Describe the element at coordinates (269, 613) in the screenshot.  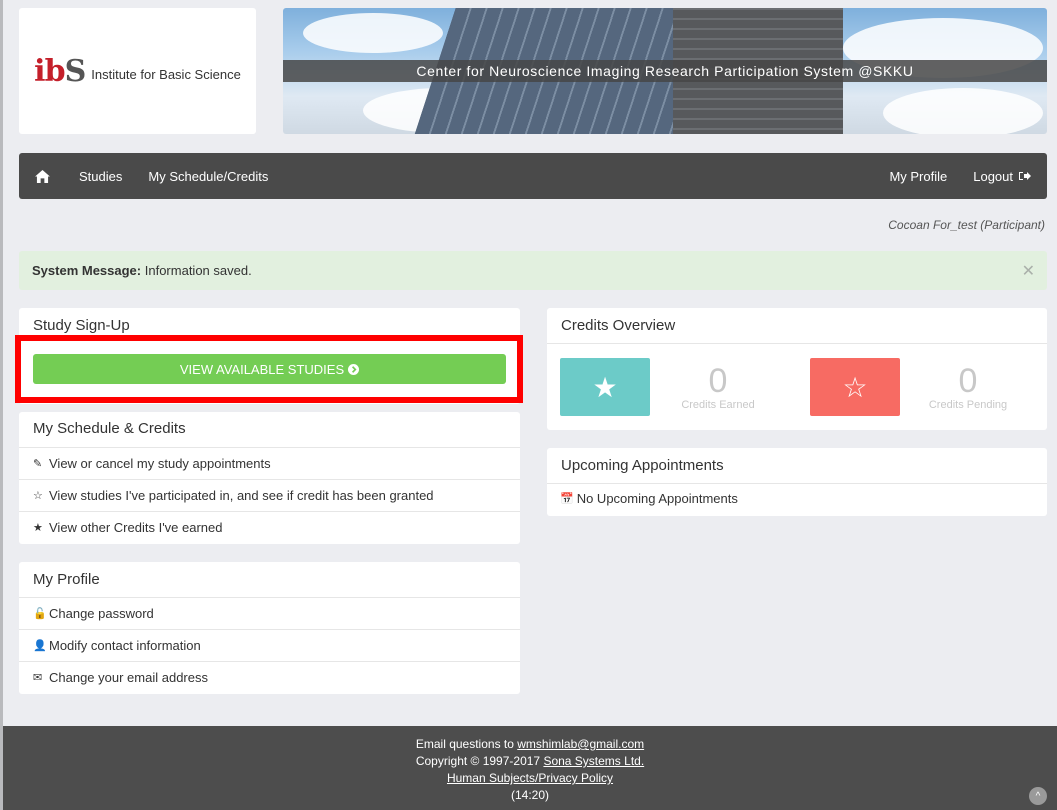
I see `profile-item-change-password: 🔓 Change password` at that location.